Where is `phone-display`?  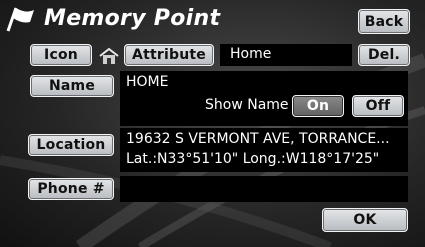 phone-display is located at coordinates (264, 189).